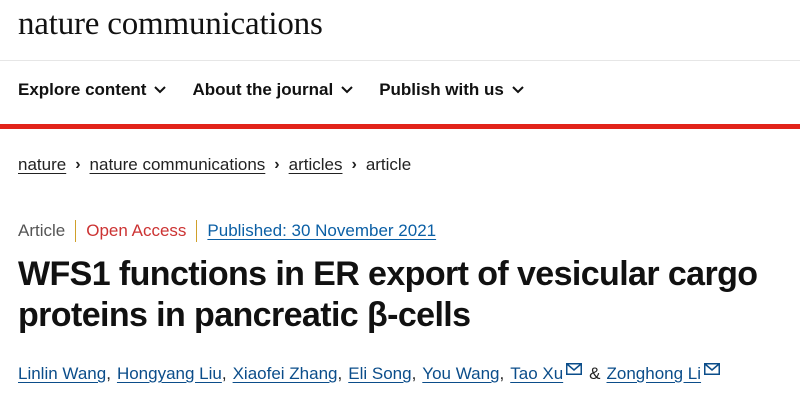  What do you see at coordinates (82, 89) in the screenshot?
I see `nav-label: Explore content` at bounding box center [82, 89].